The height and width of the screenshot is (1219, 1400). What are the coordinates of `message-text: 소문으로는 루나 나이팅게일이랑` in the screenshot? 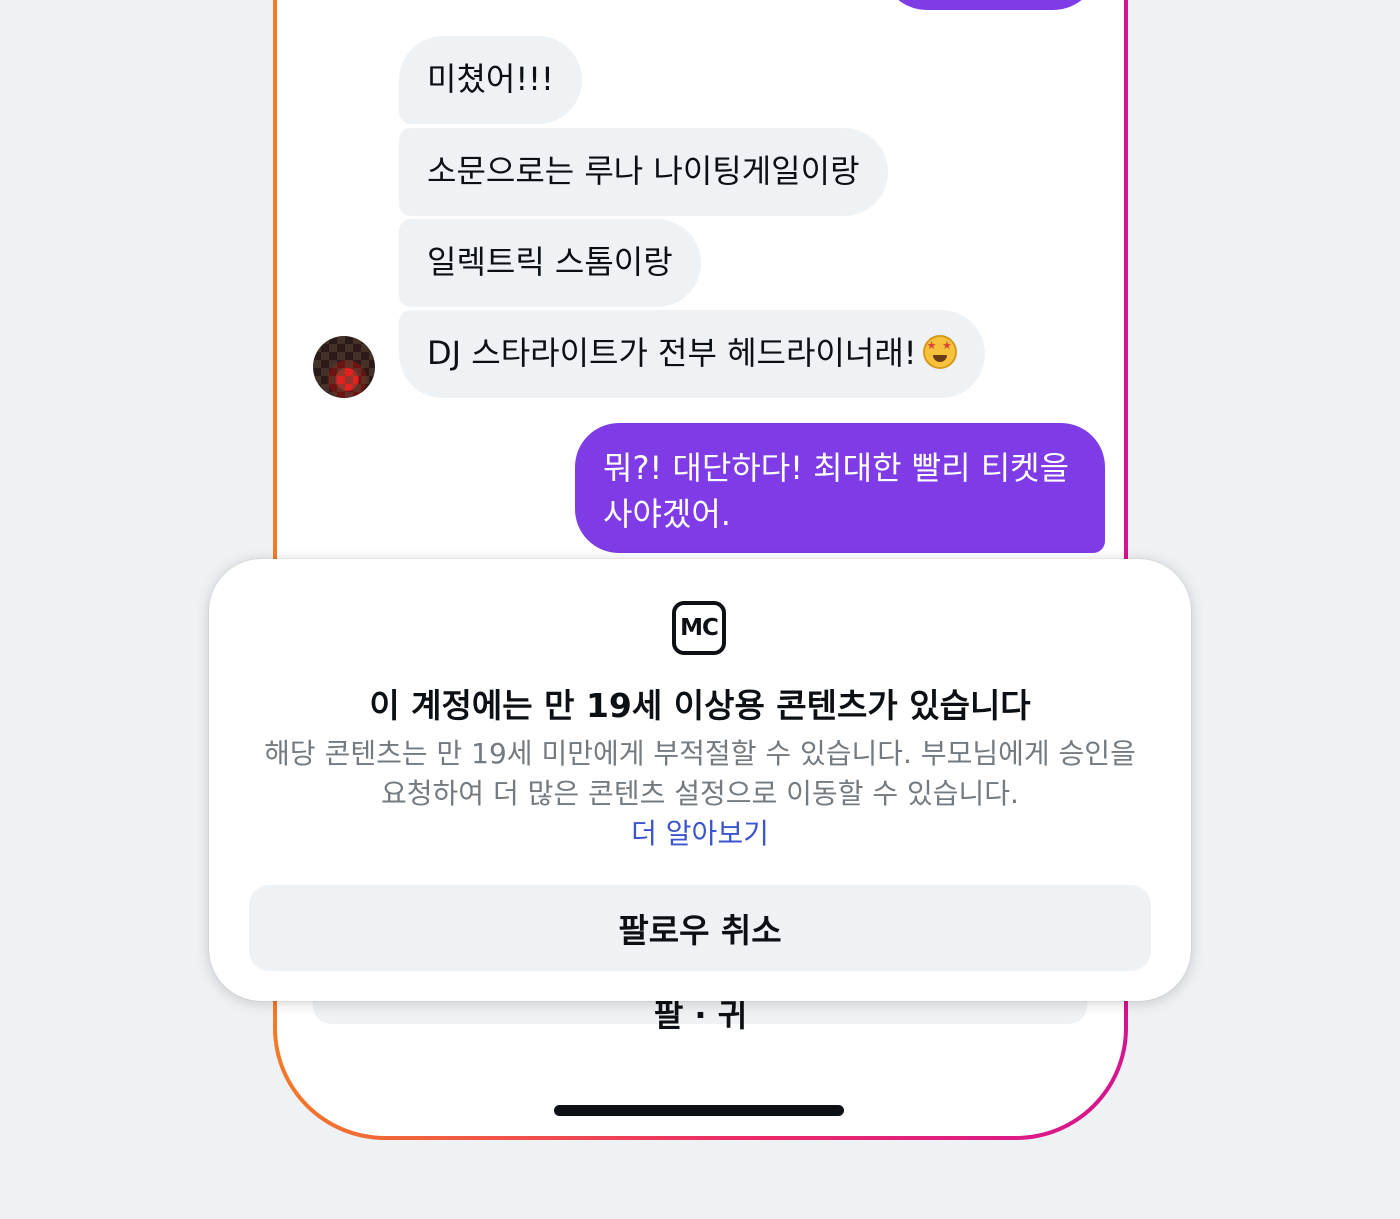 It's located at (643, 171).